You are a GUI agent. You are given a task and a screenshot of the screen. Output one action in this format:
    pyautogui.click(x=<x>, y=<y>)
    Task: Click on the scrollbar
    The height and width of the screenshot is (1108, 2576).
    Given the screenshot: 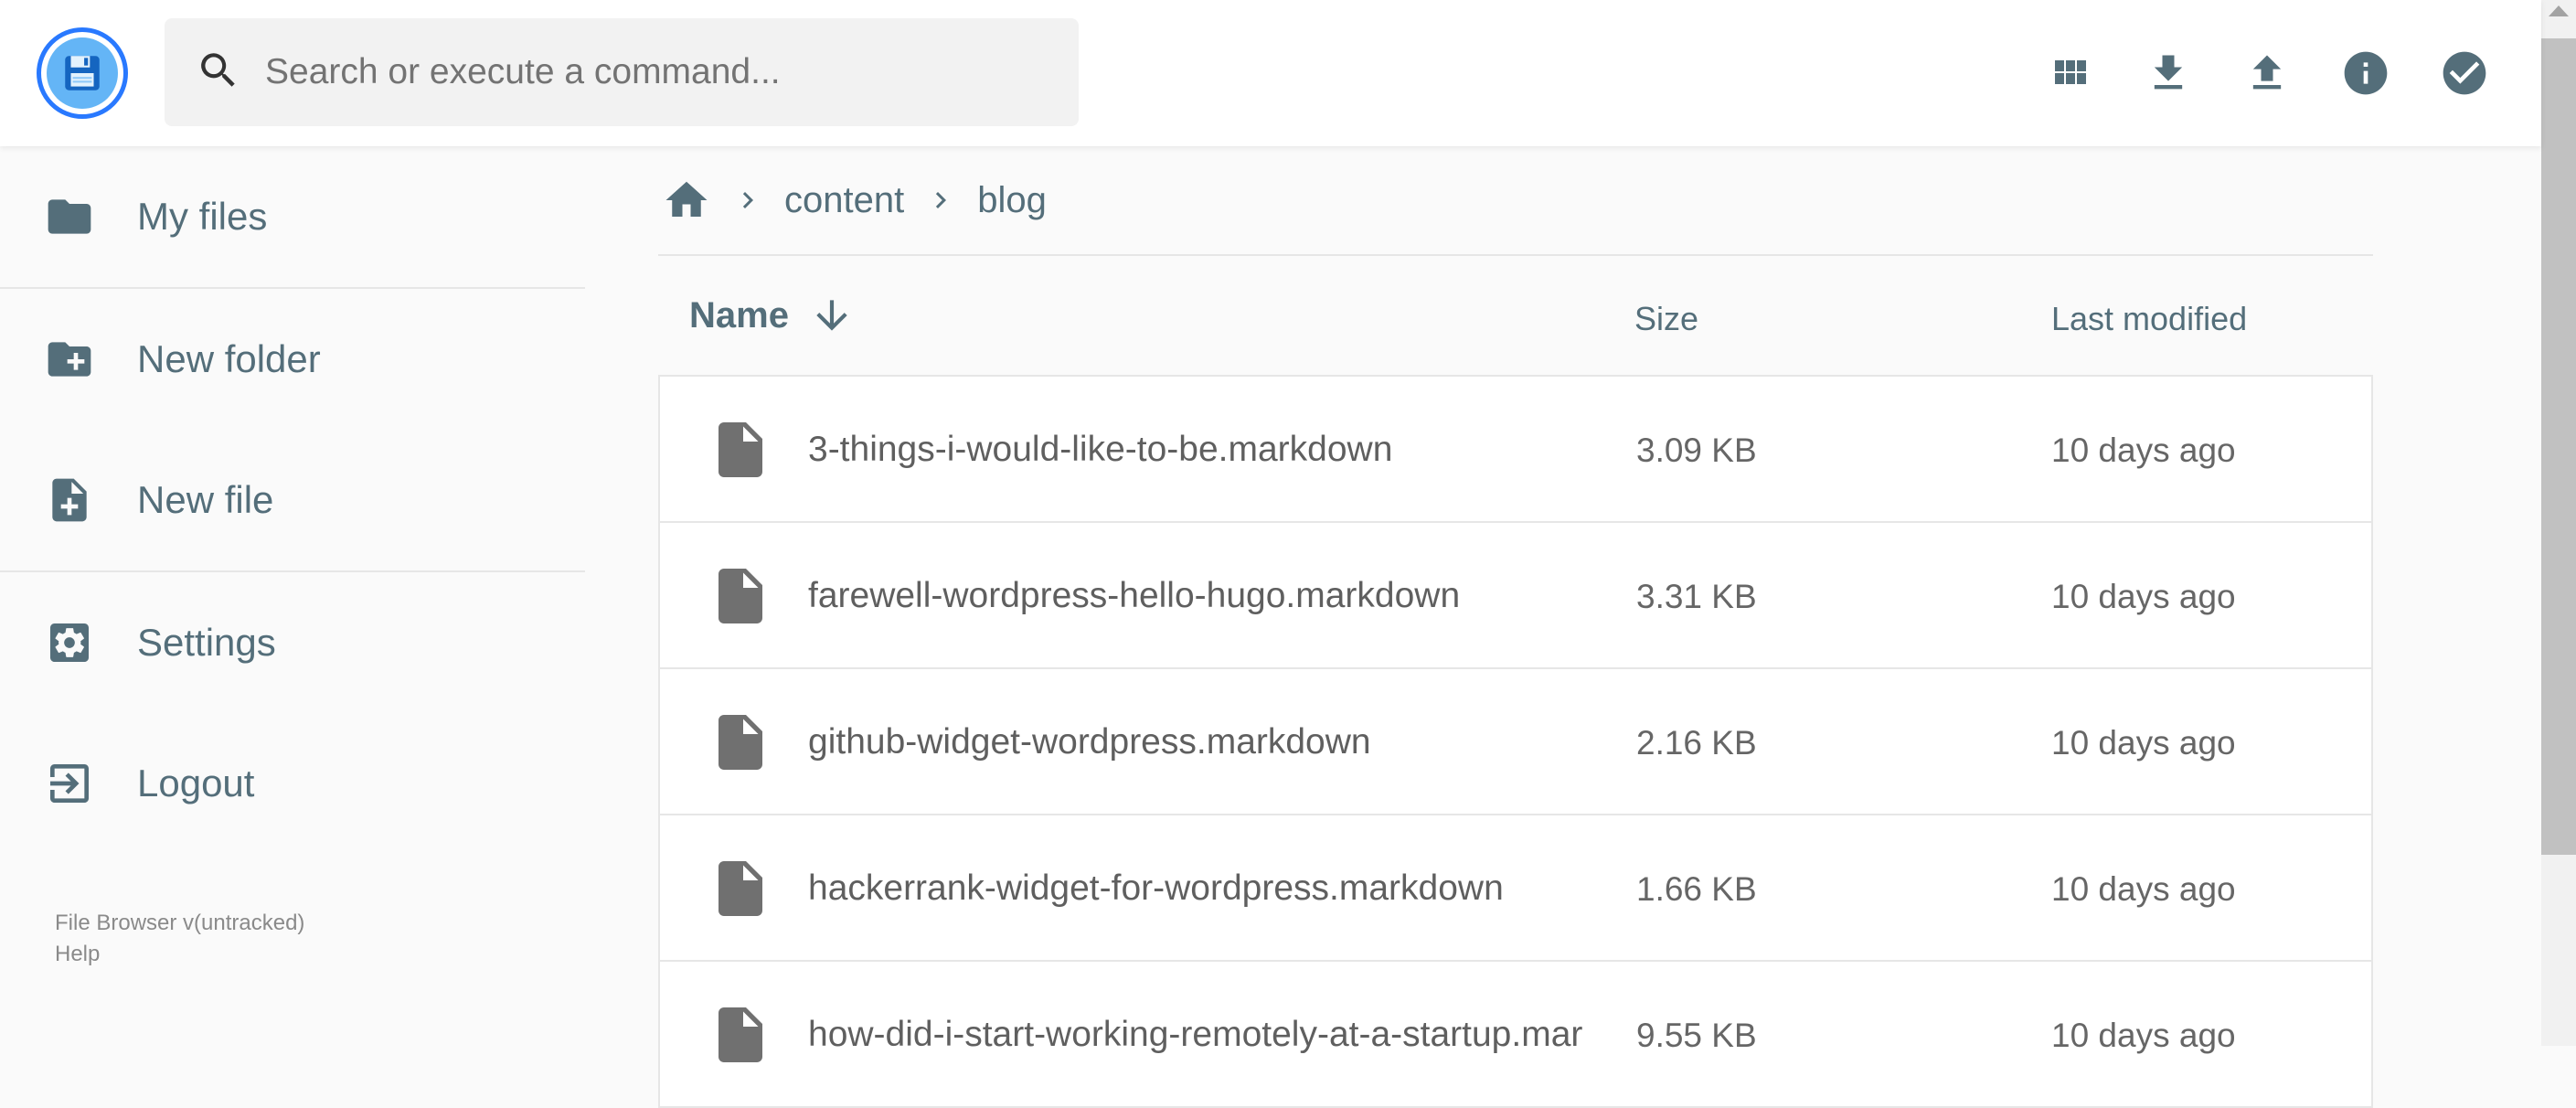 What is the action you would take?
    pyautogui.click(x=2558, y=523)
    